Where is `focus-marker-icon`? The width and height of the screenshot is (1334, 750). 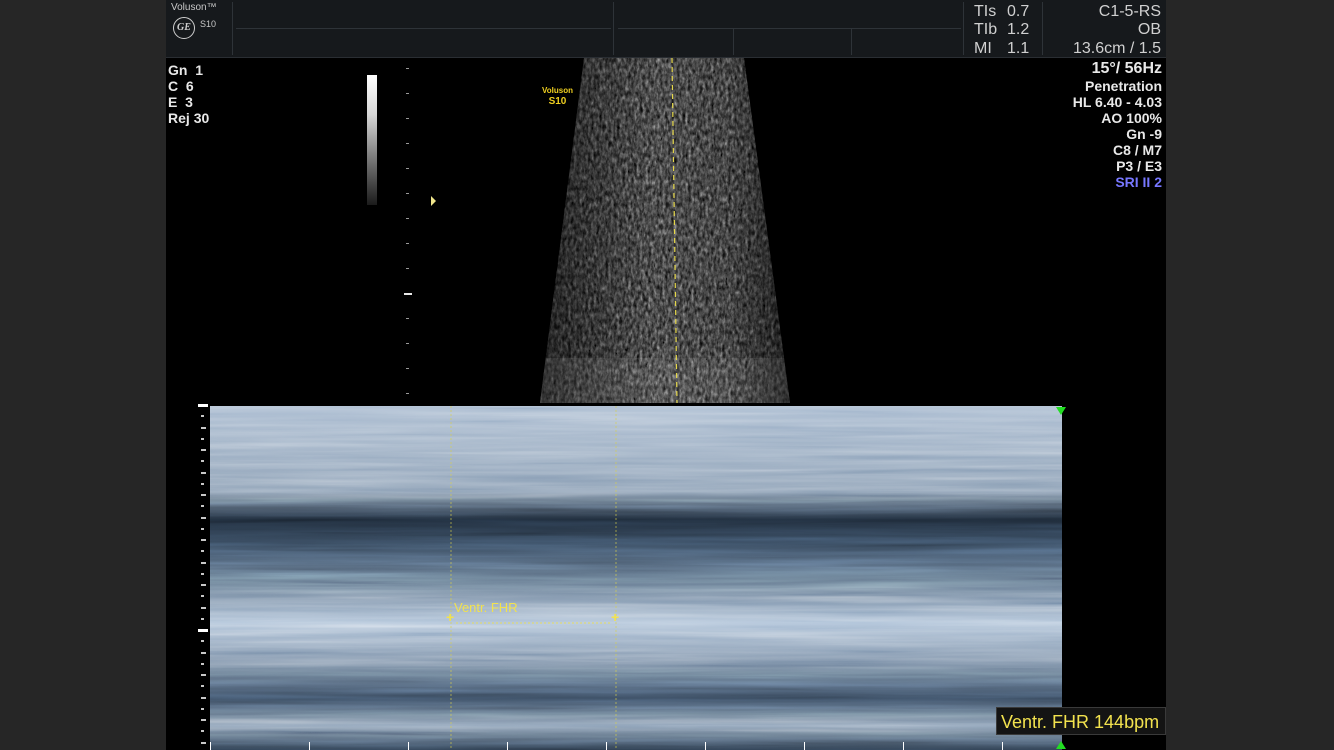 focus-marker-icon is located at coordinates (433, 201).